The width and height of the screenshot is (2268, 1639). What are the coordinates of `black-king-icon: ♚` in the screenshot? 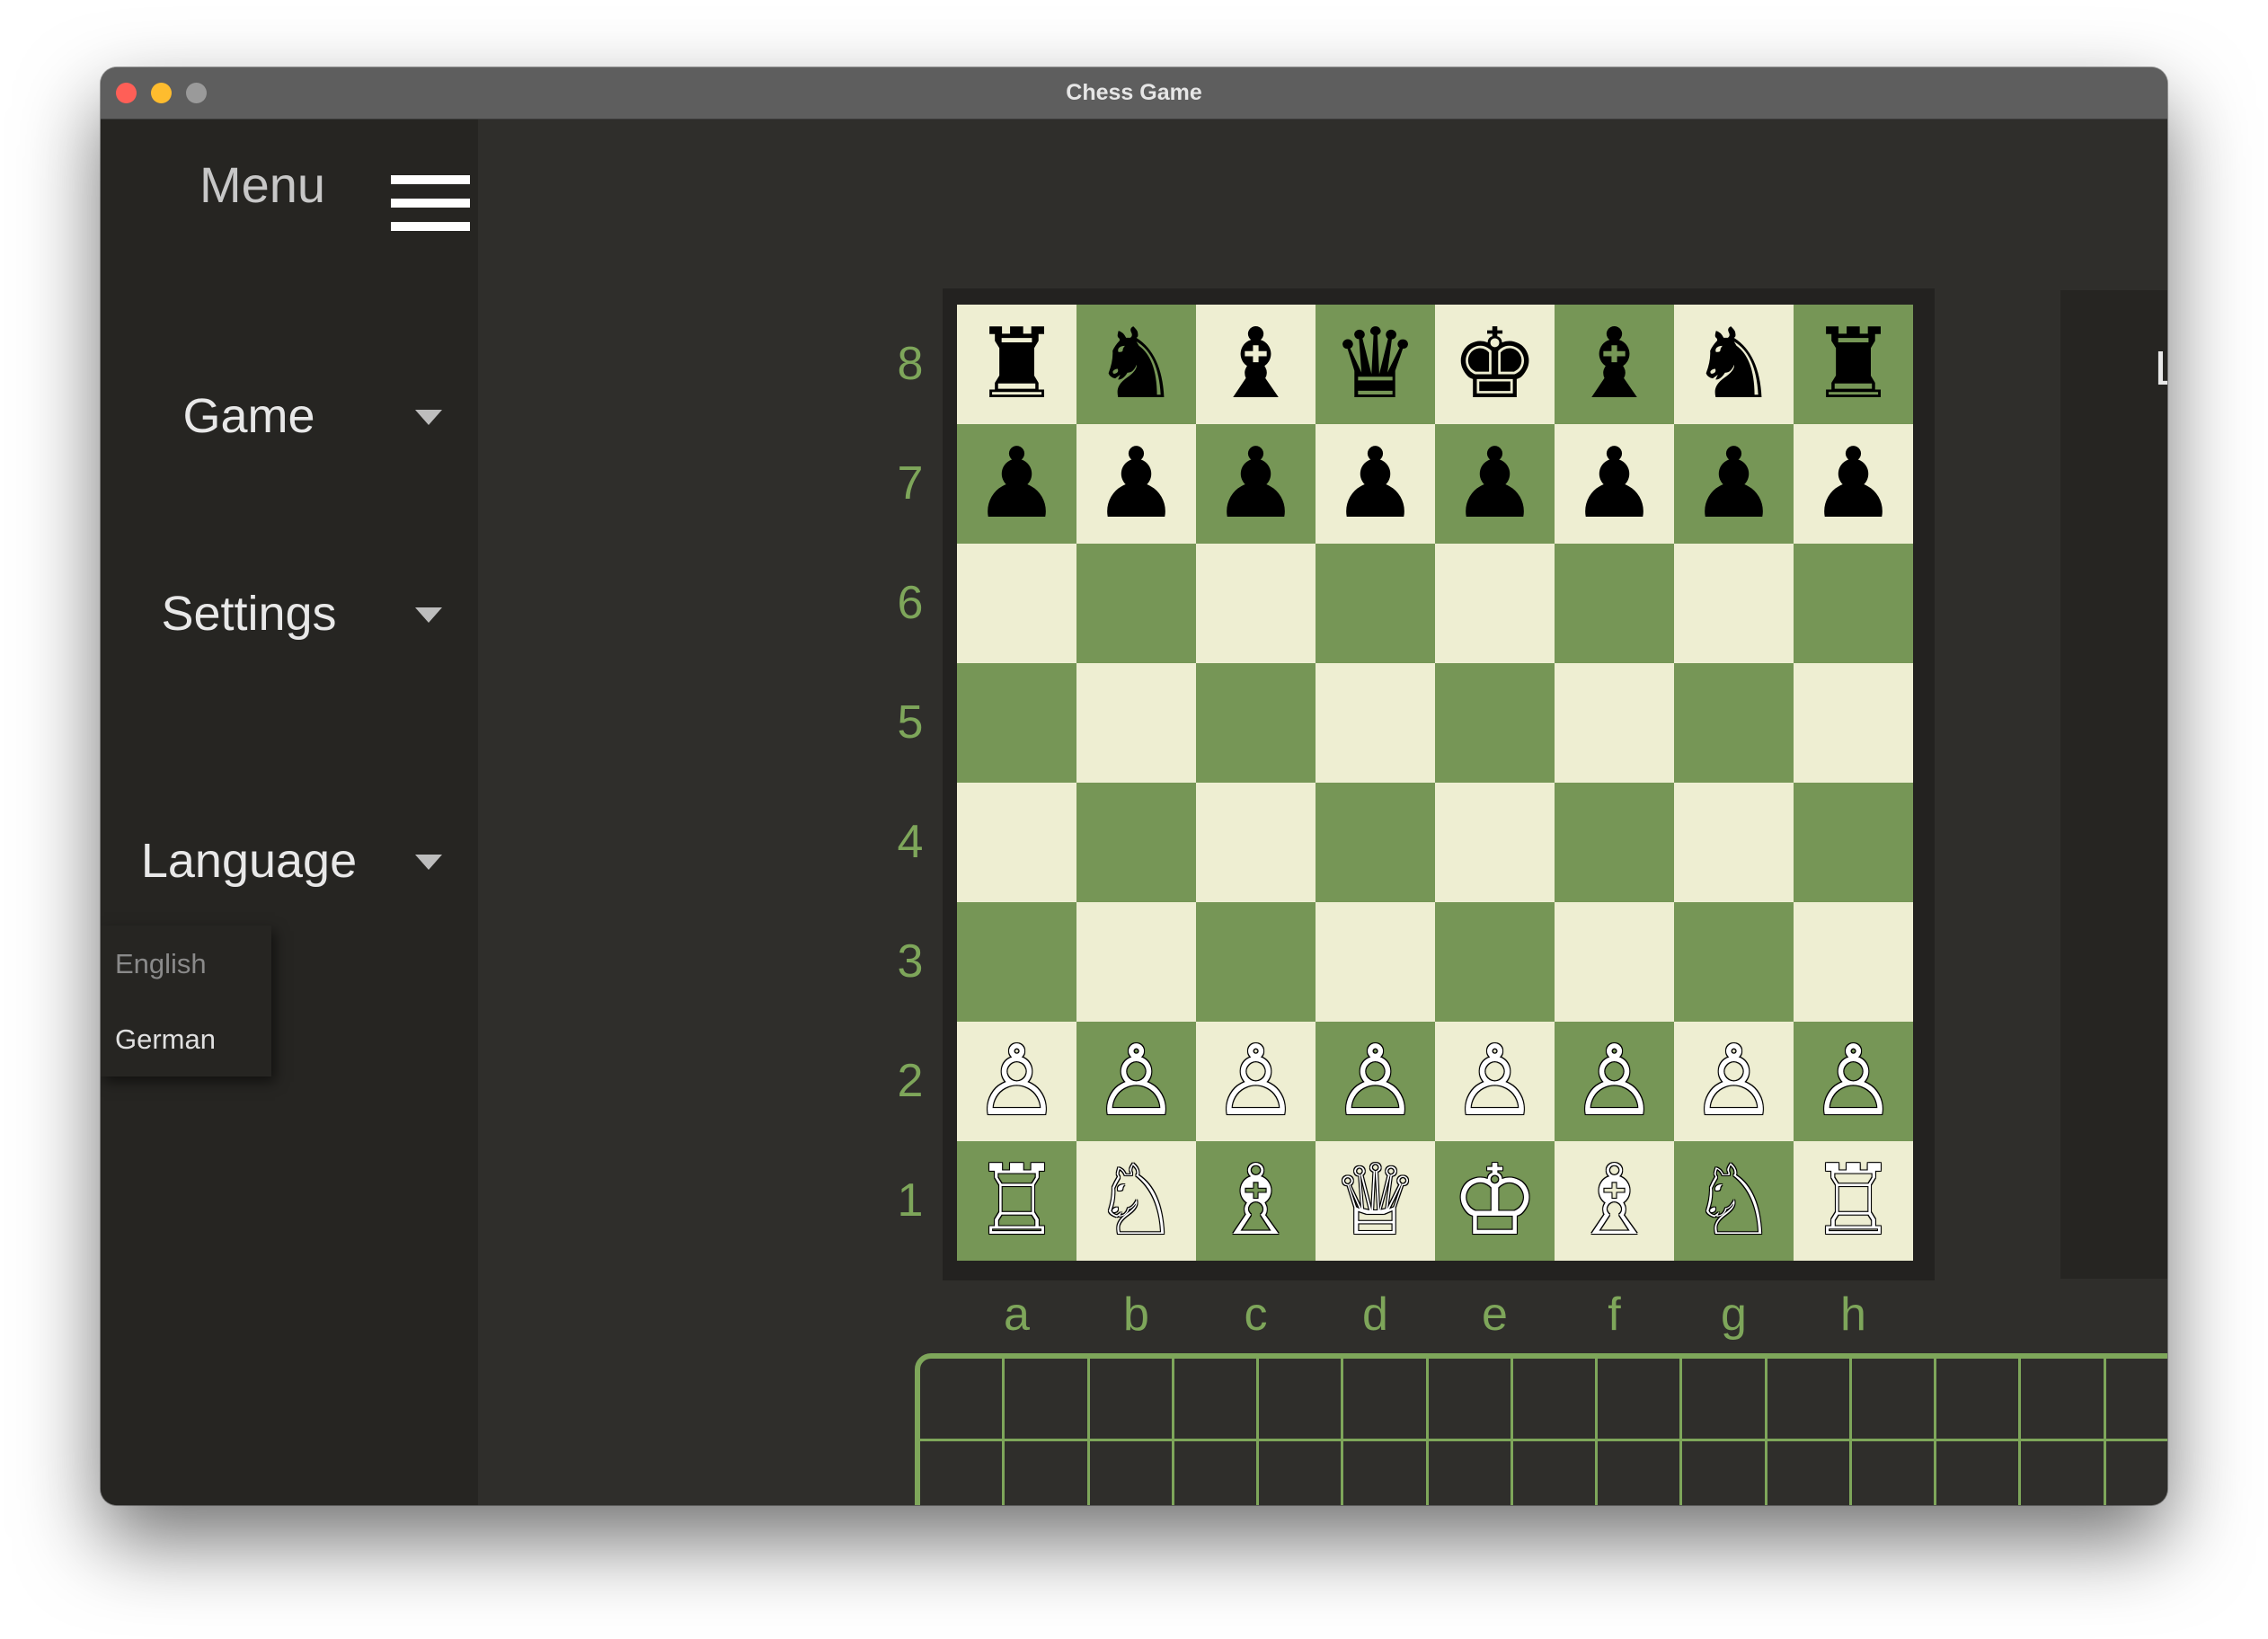 It's located at (1494, 364).